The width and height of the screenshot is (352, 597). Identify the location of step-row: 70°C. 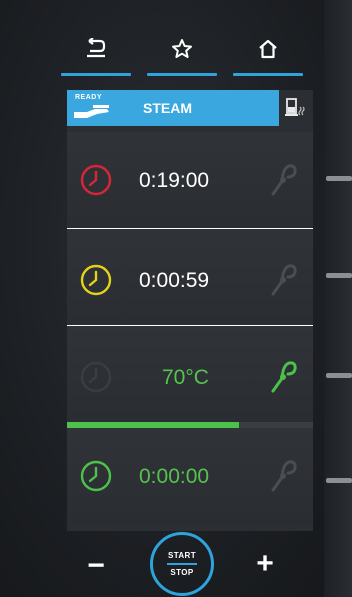
(190, 374).